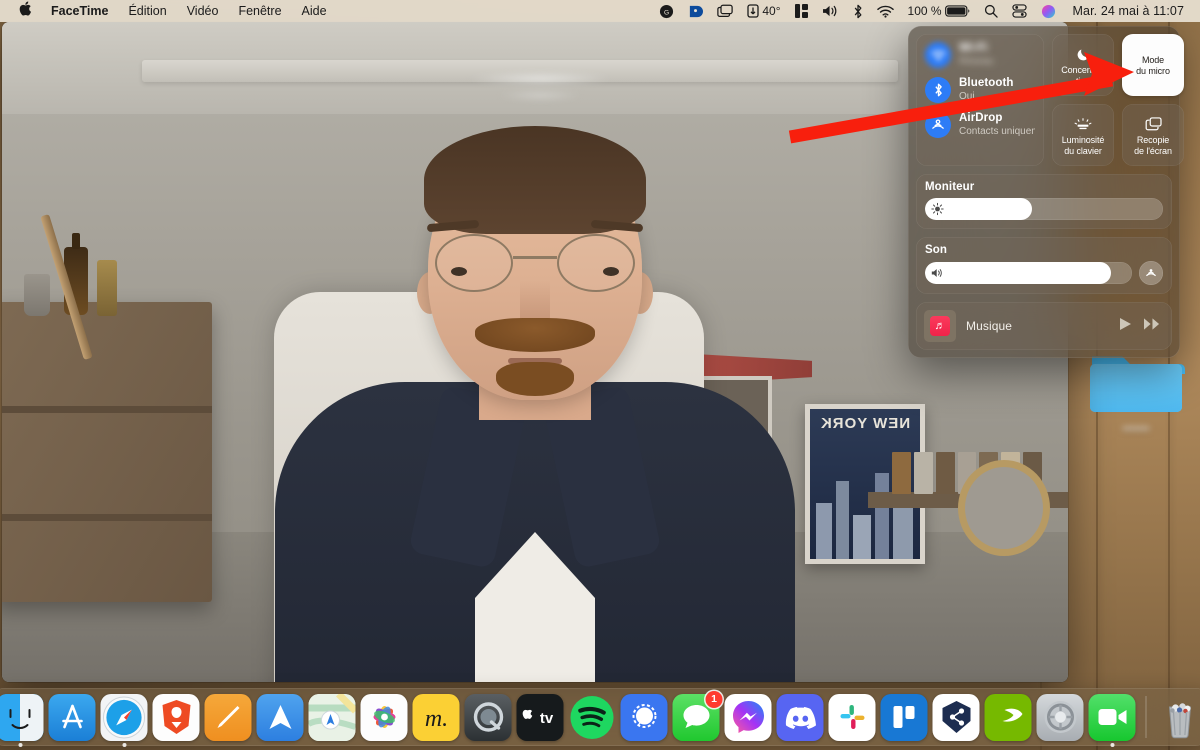 This screenshot has width=1200, height=750. I want to click on nvidia-icon, so click(1011, 715).